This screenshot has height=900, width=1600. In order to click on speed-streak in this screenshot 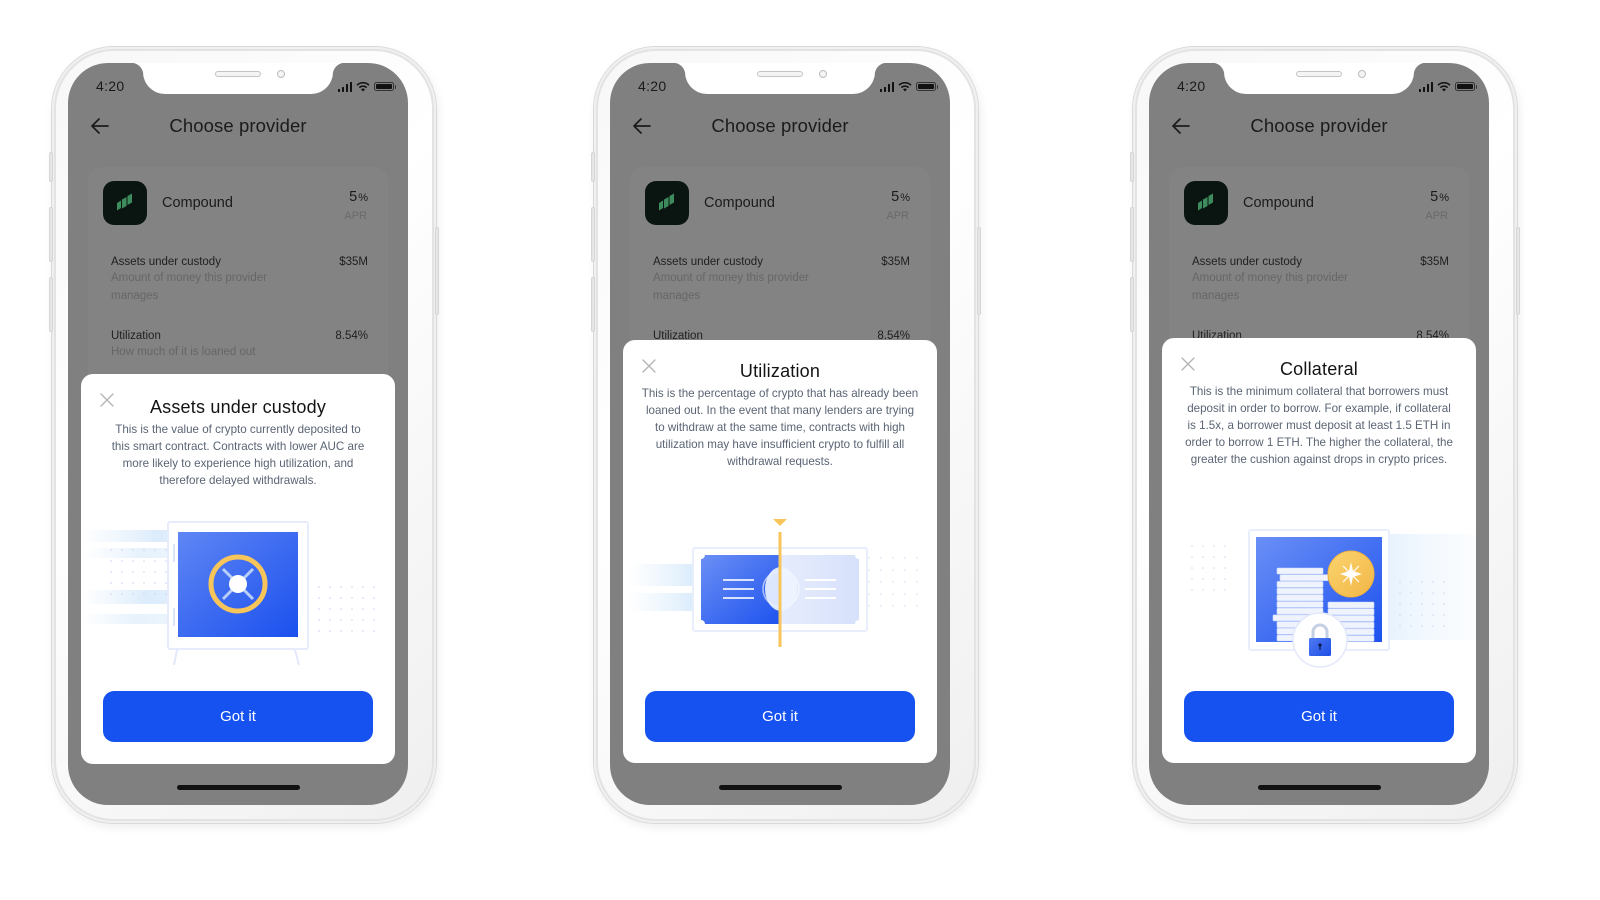, I will do `click(663, 575)`.